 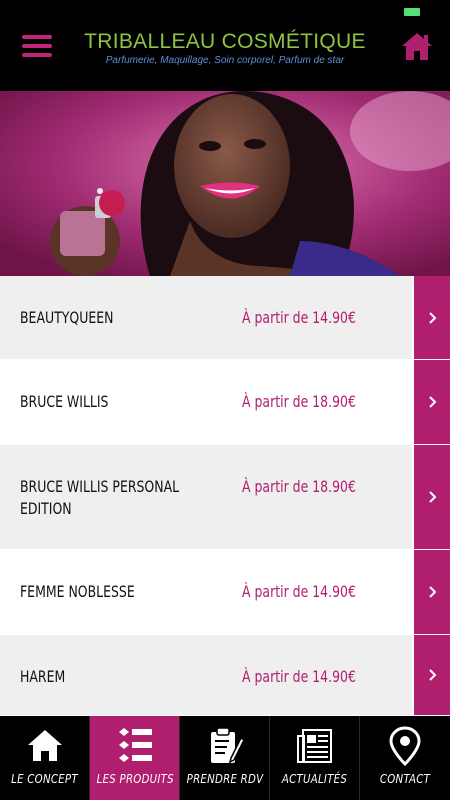 I want to click on tab-actualites: ACTUALITÉS, so click(x=315, y=758).